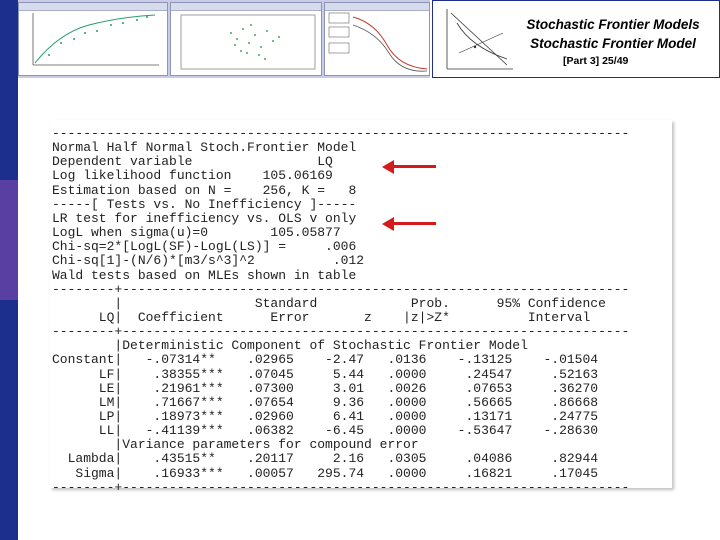  I want to click on output-line: Normal Half Normal Stoch.Frontier Model, so click(204, 148).